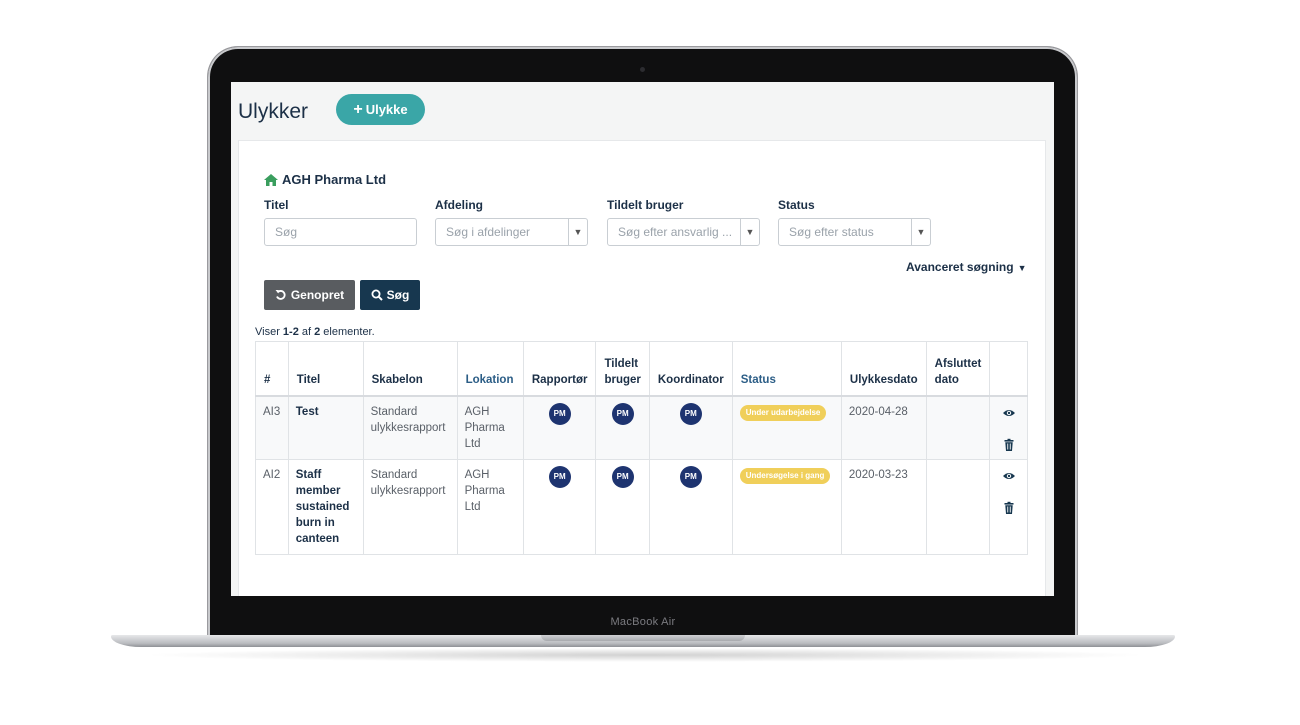 The image size is (1300, 725). What do you see at coordinates (786, 427) in the screenshot?
I see `cell-status: Under udarbejdelse` at bounding box center [786, 427].